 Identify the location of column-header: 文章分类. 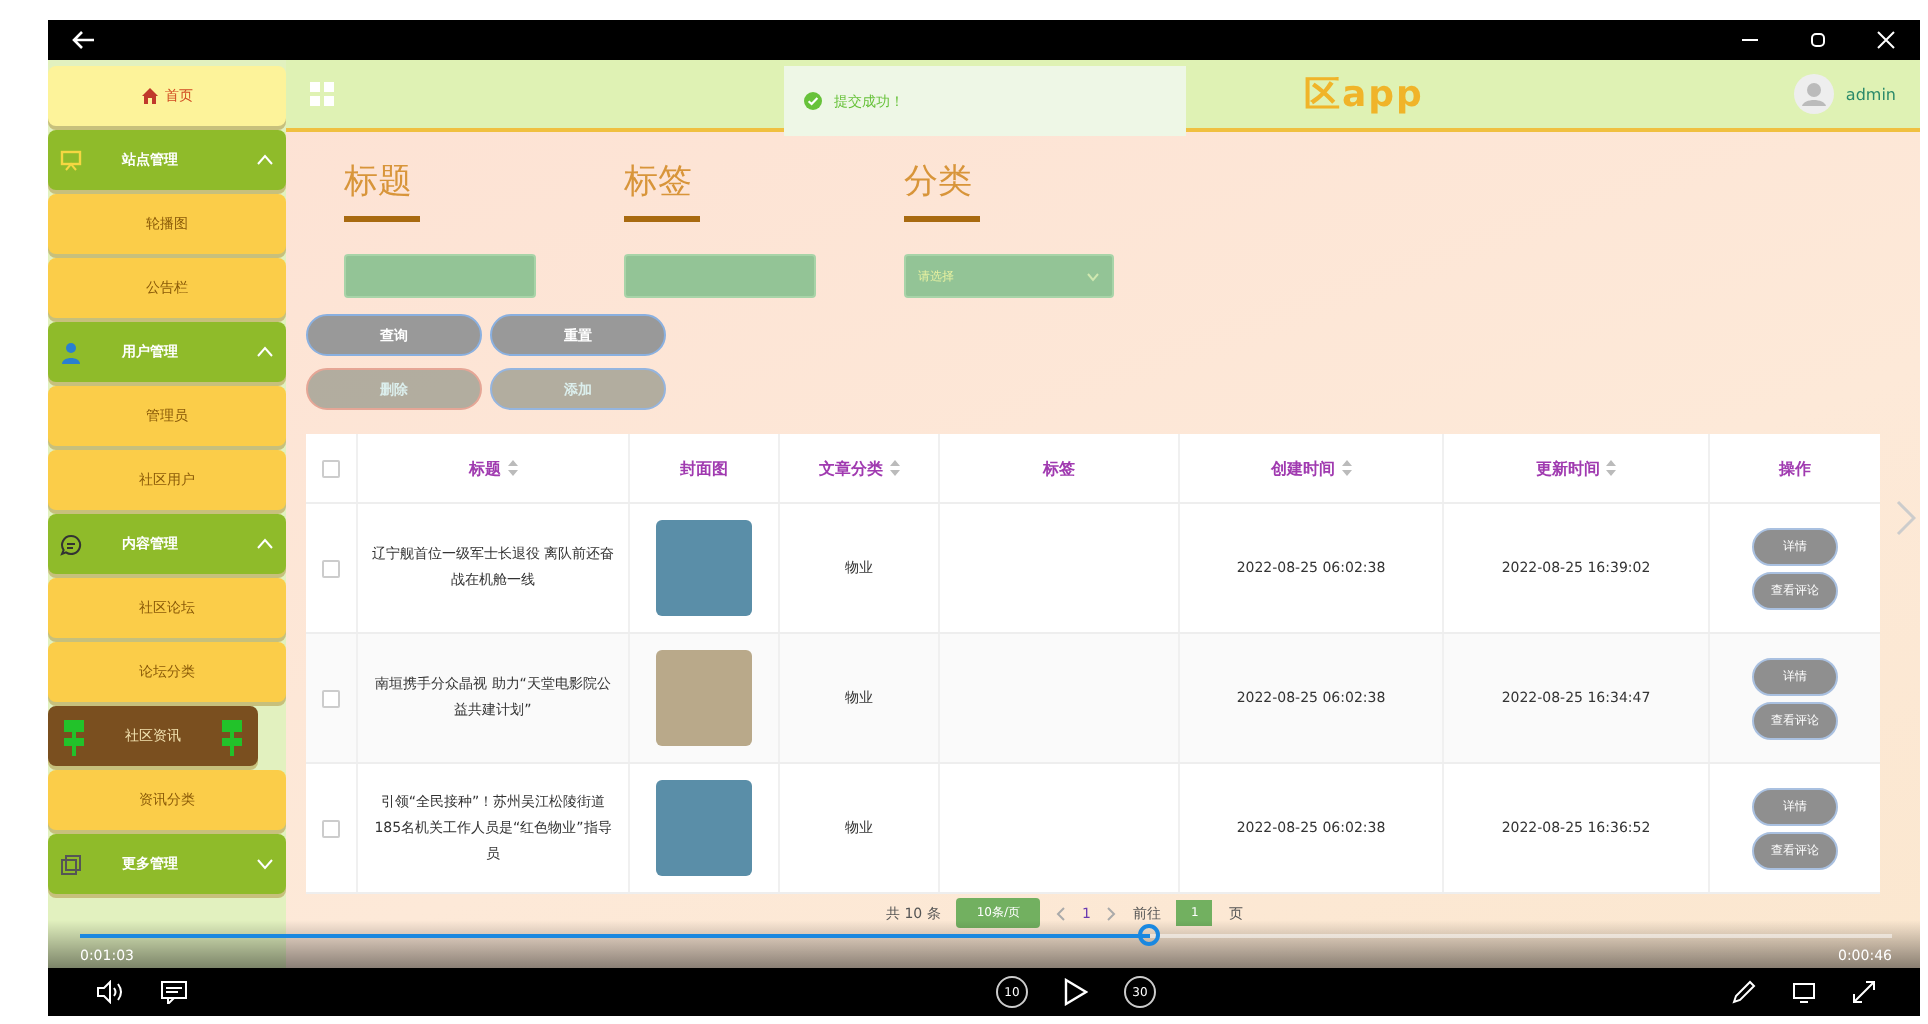
(851, 468).